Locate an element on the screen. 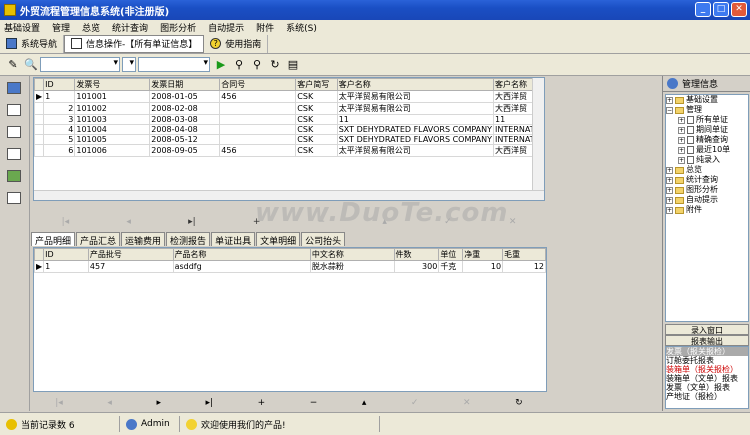 The image size is (750, 435). close-button: ✕ is located at coordinates (739, 9).